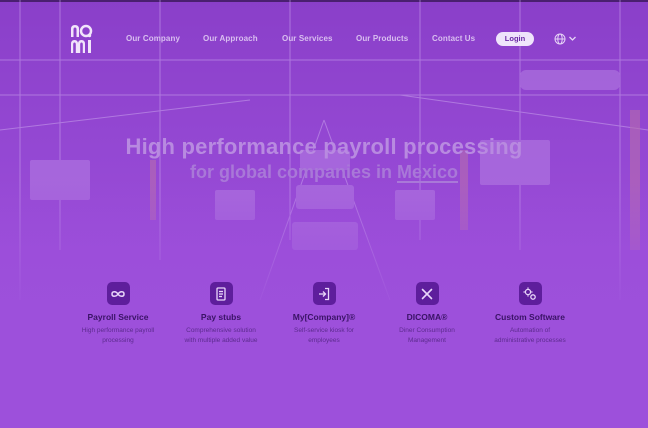 The width and height of the screenshot is (648, 428). I want to click on service-title: DICOMA®, so click(427, 317).